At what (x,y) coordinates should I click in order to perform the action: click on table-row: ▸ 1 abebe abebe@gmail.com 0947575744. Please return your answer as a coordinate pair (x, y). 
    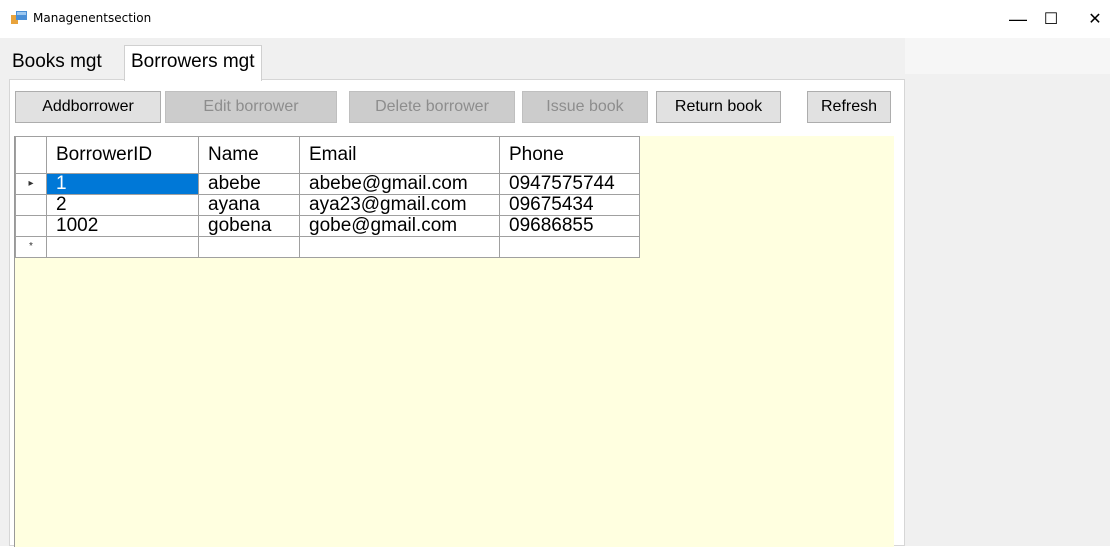
    Looking at the image, I should click on (327, 184).